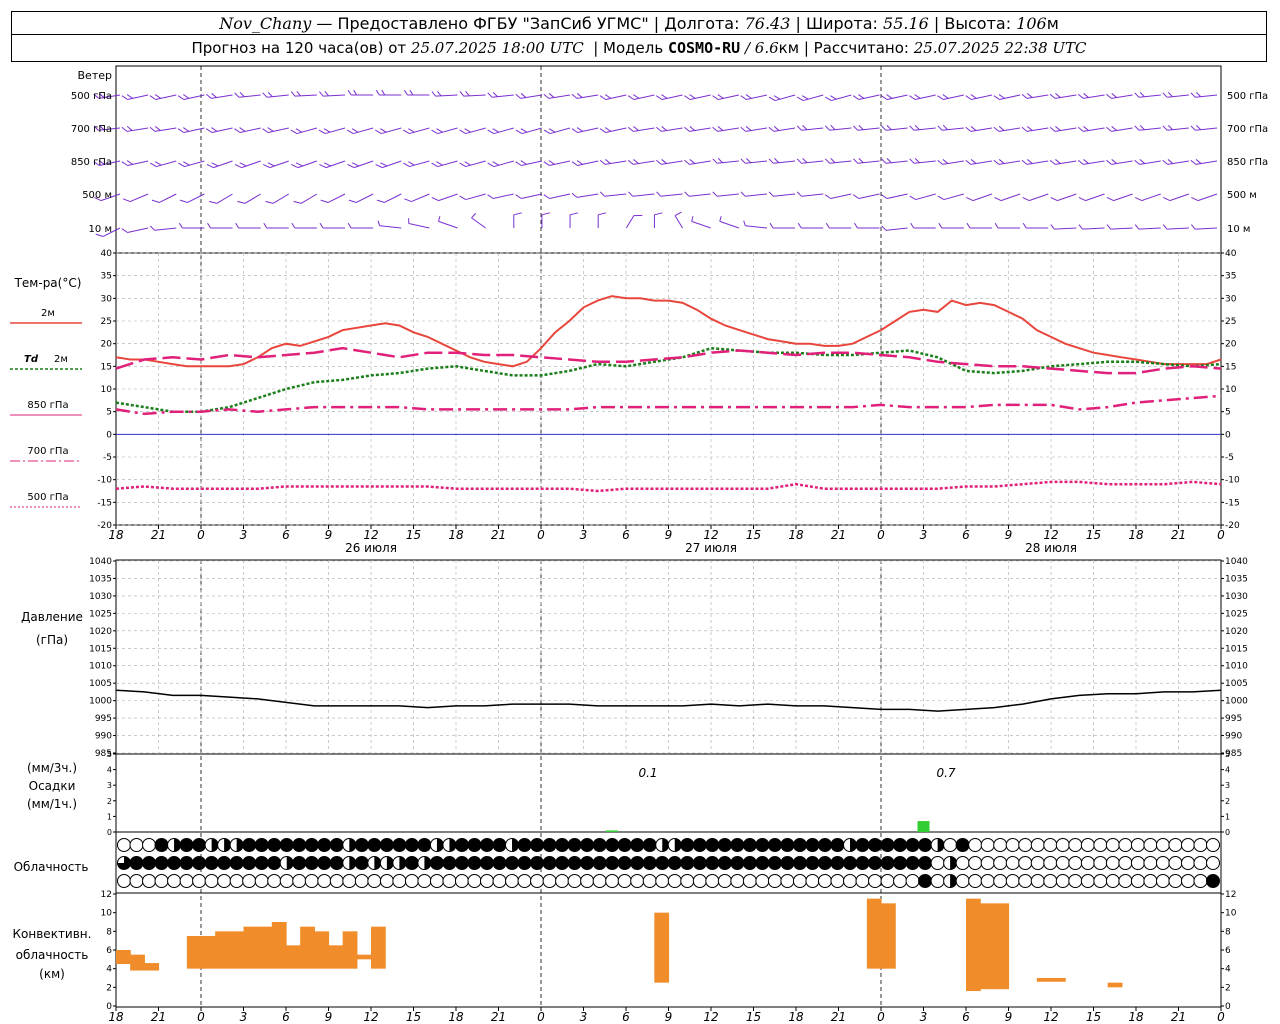 Image resolution: width=1280 pixels, height=1024 pixels. Describe the element at coordinates (1227, 801) in the screenshot. I see `prec-tick-right: 2` at that location.